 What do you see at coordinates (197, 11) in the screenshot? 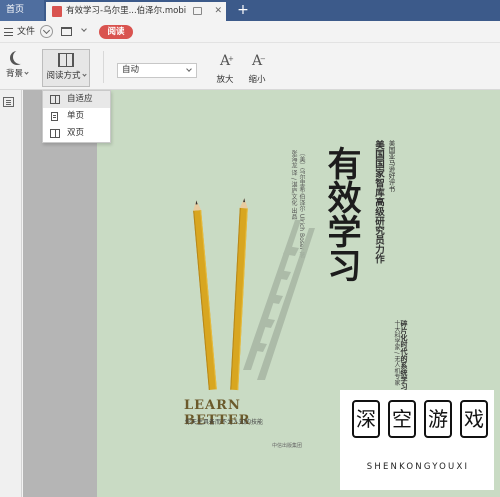
I see `screen-icon` at bounding box center [197, 11].